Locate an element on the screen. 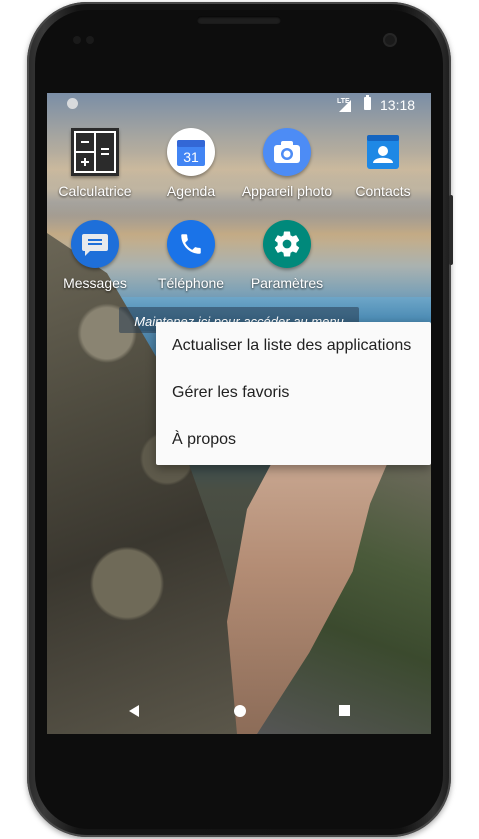  app-messages: Messages is located at coordinates (95, 255).